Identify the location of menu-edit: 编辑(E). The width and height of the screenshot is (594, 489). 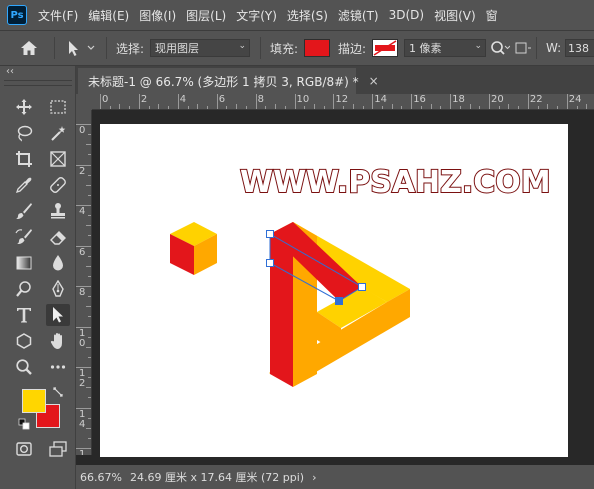
(108, 15).